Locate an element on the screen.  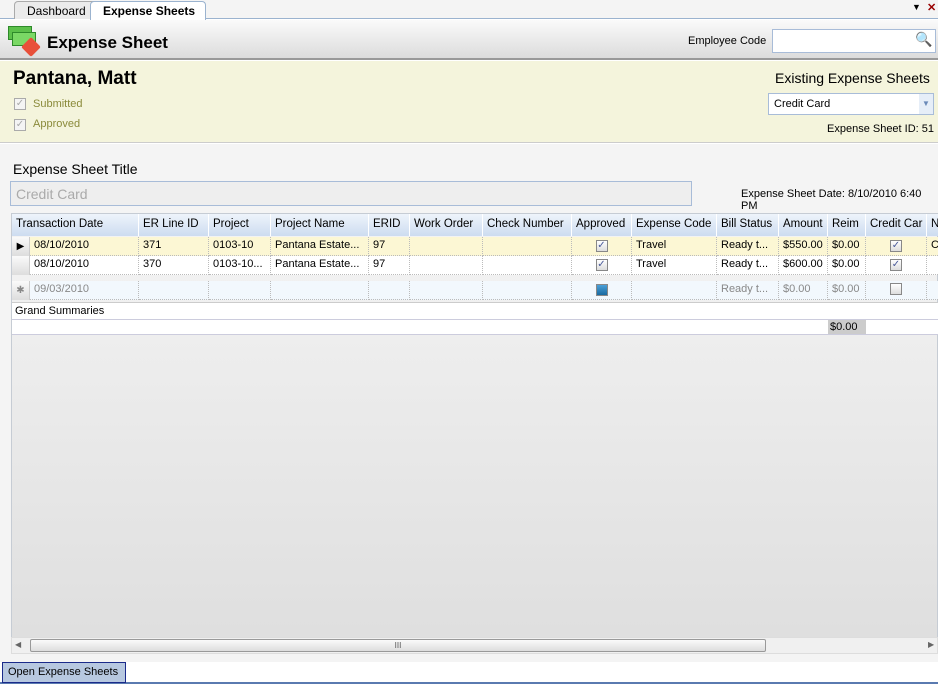
cell-text: $550.00 is located at coordinates (803, 245).